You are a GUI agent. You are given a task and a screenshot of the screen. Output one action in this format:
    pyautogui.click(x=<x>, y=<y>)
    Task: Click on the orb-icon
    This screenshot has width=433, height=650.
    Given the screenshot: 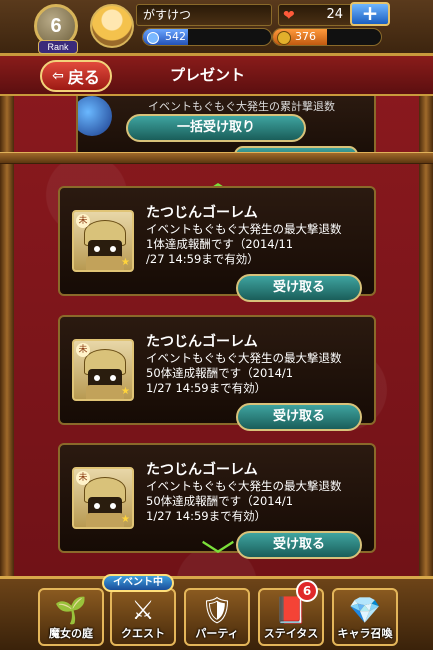 What is the action you would take?
    pyautogui.click(x=95, y=116)
    